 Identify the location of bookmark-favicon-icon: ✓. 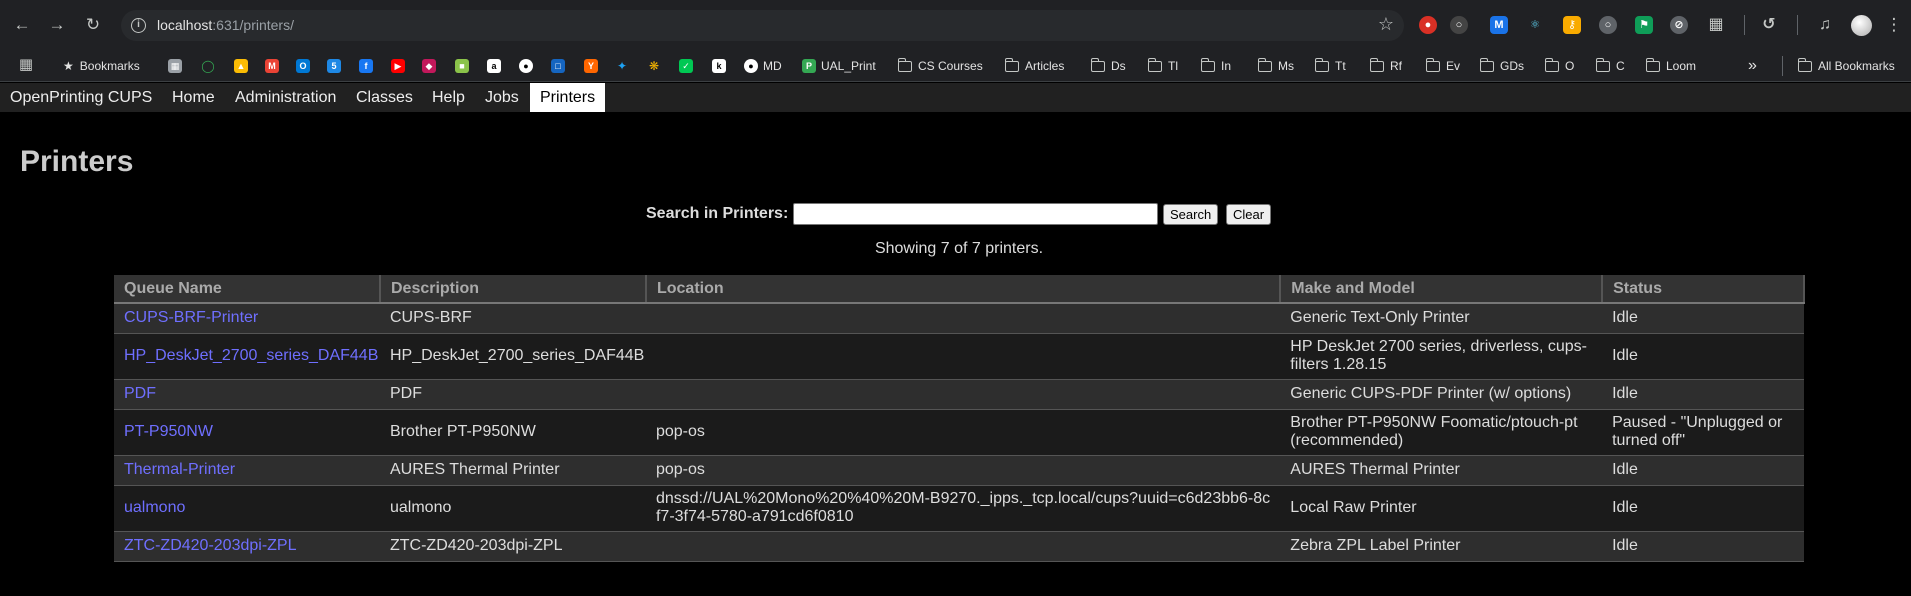
(686, 66).